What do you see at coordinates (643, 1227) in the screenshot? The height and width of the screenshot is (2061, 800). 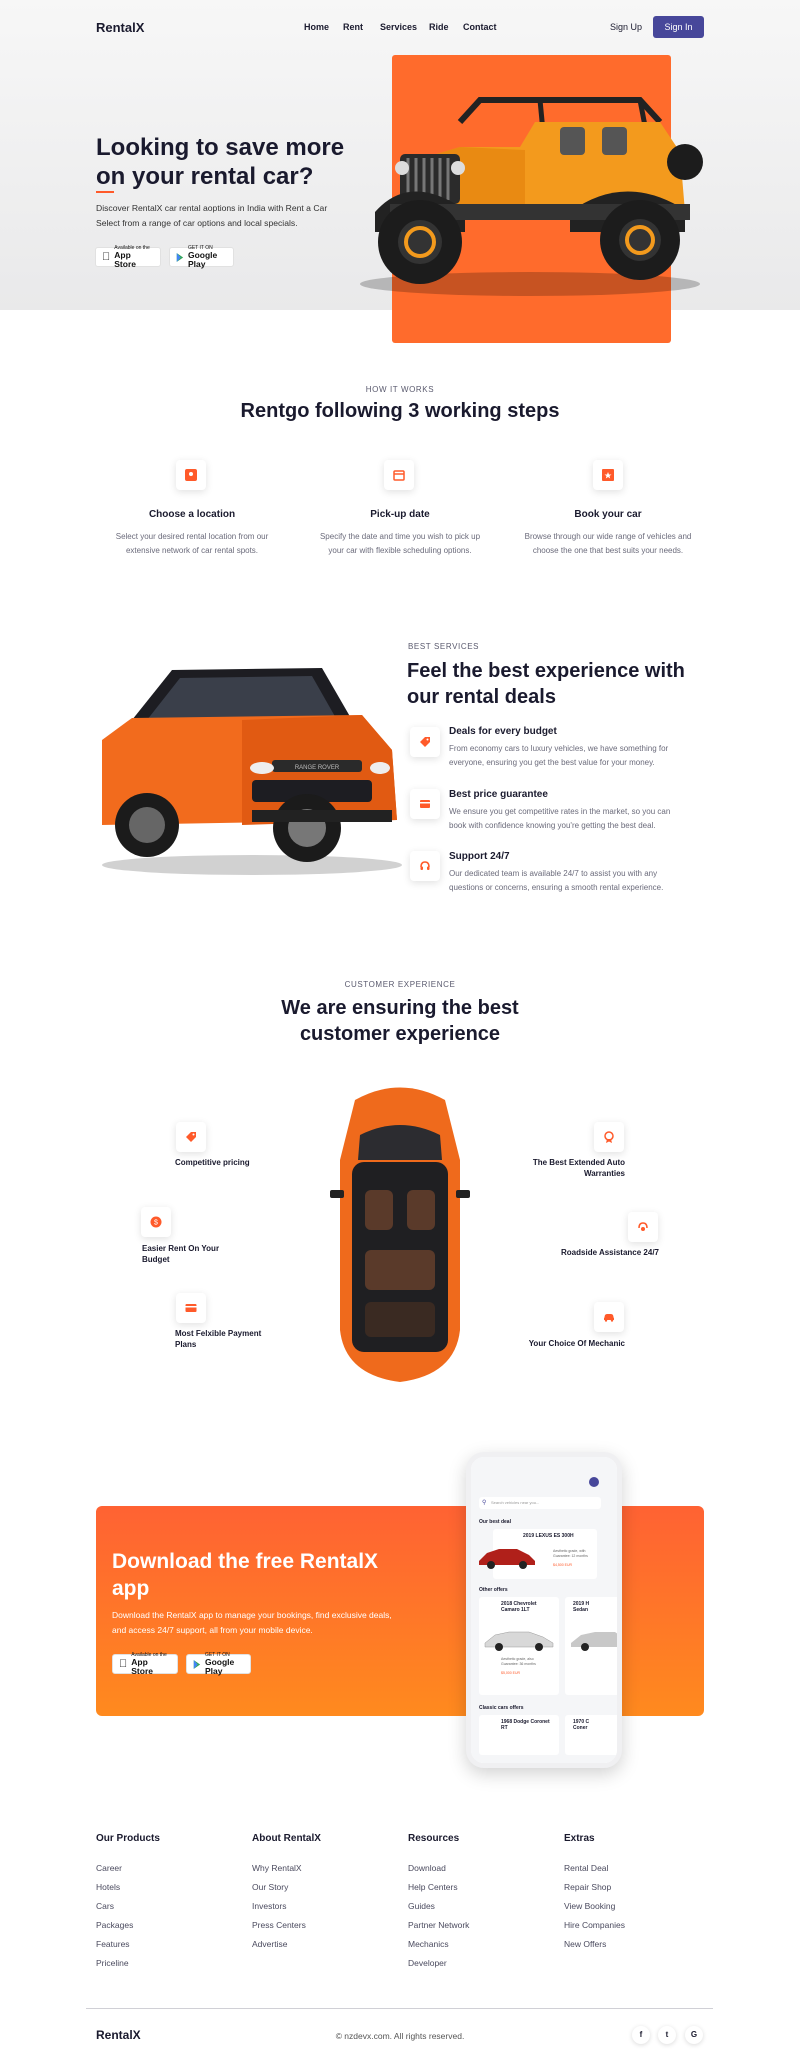 I see `ce-icon-roadside` at bounding box center [643, 1227].